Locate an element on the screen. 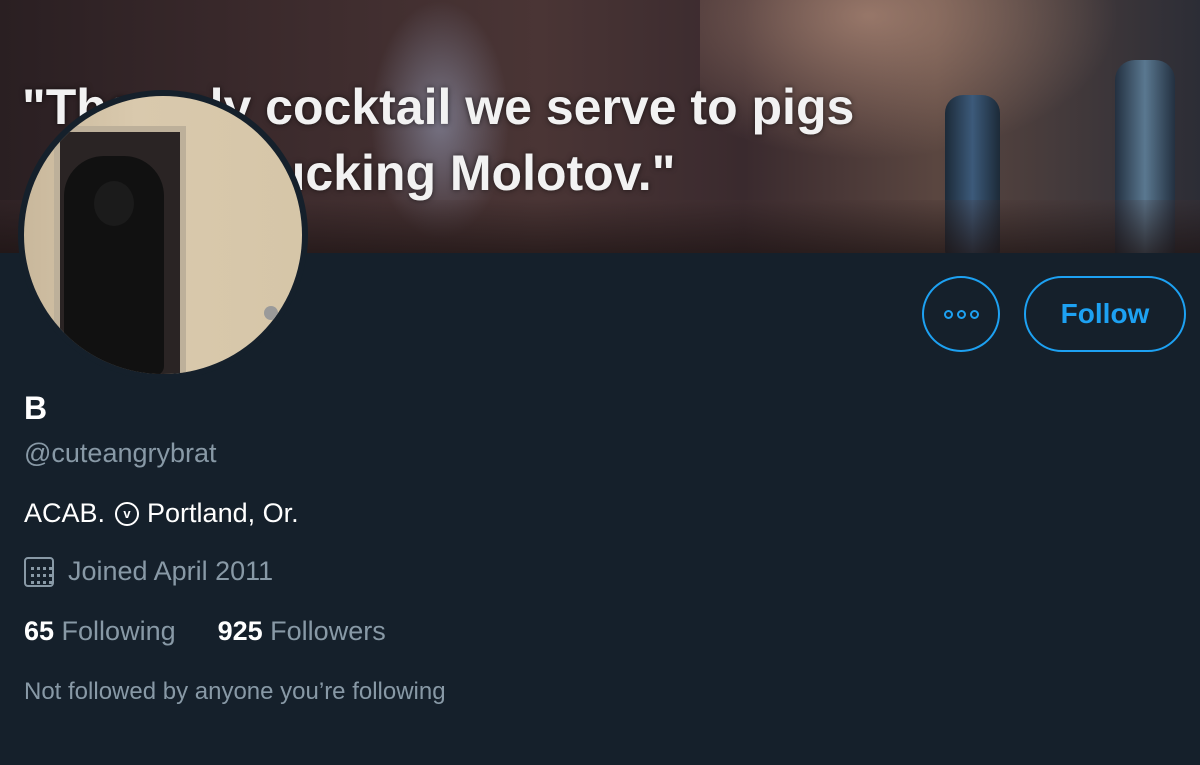 This screenshot has height=765, width=1200. profile-bio: ACAB. v Portland, Or. is located at coordinates (161, 513).